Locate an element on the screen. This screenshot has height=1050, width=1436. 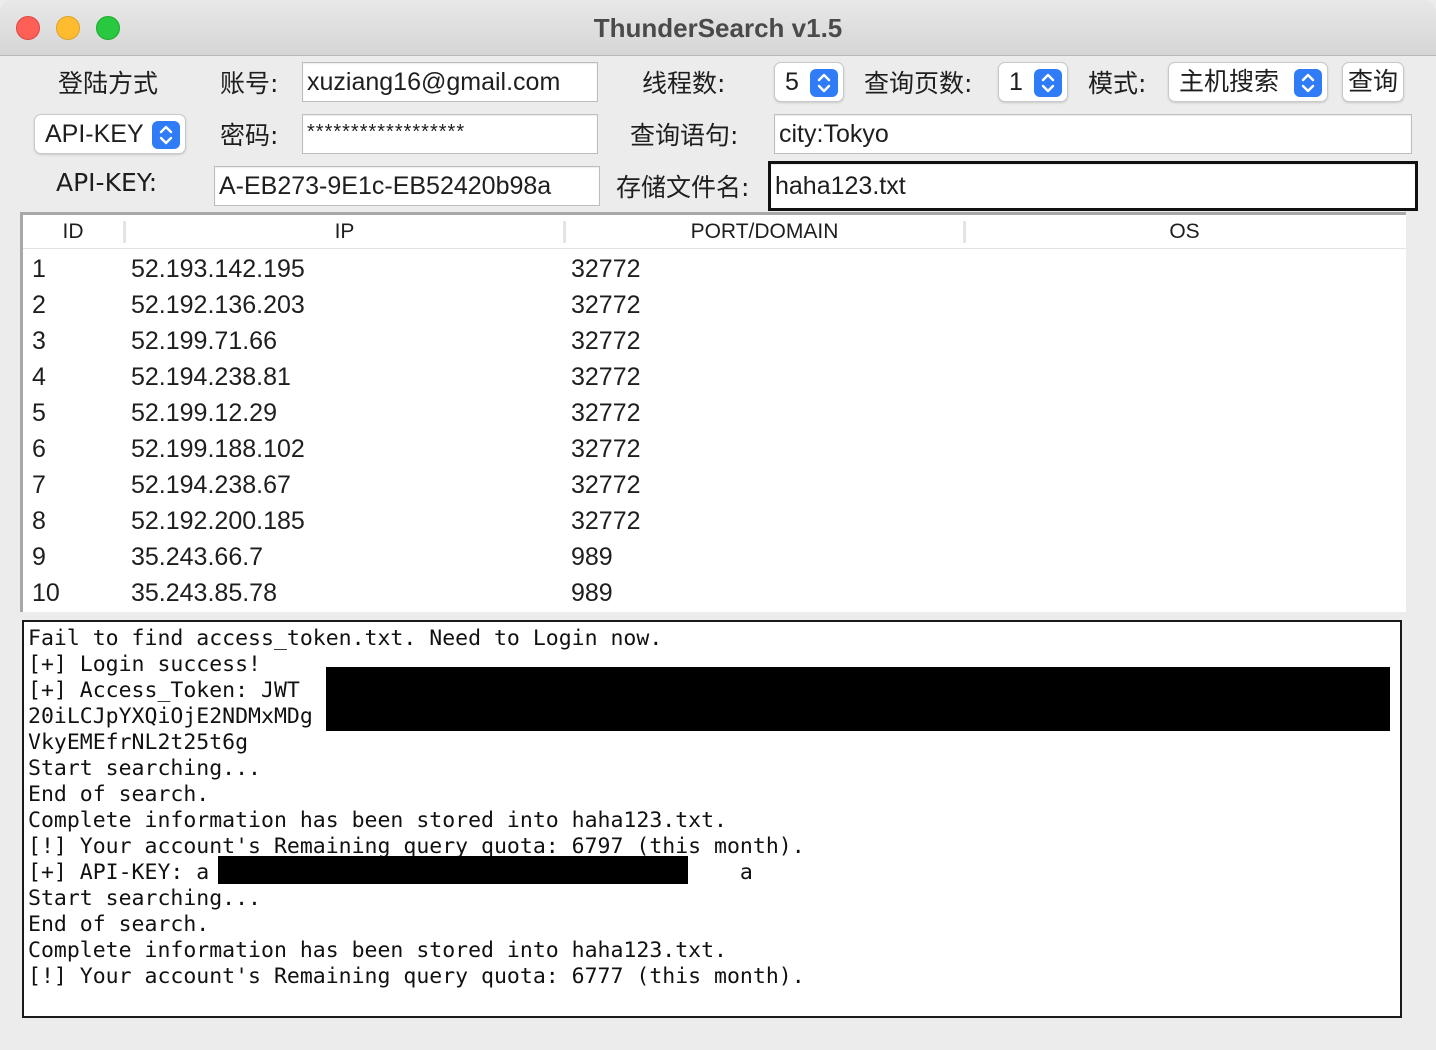
threads-label: 线程数: is located at coordinates (684, 83).